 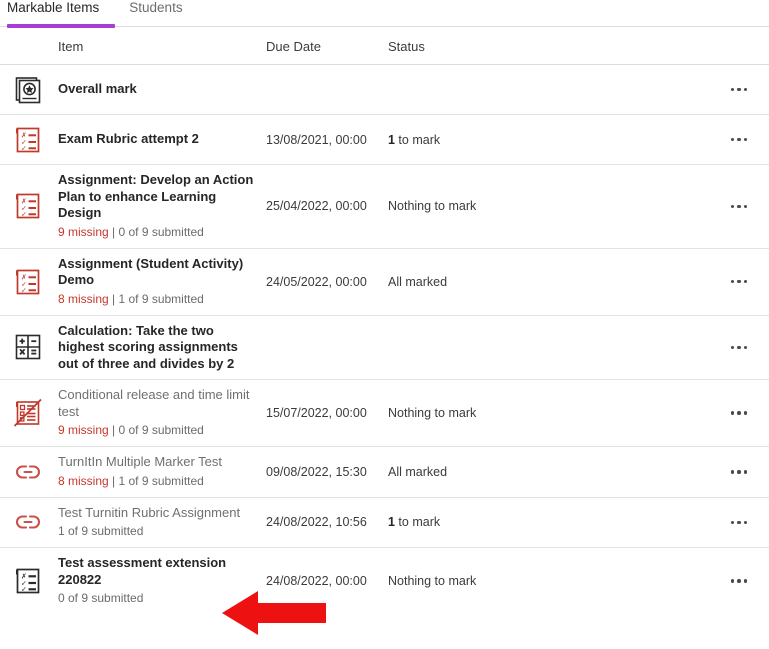 I want to click on tab-bar: Markable Items Students, so click(x=384, y=14).